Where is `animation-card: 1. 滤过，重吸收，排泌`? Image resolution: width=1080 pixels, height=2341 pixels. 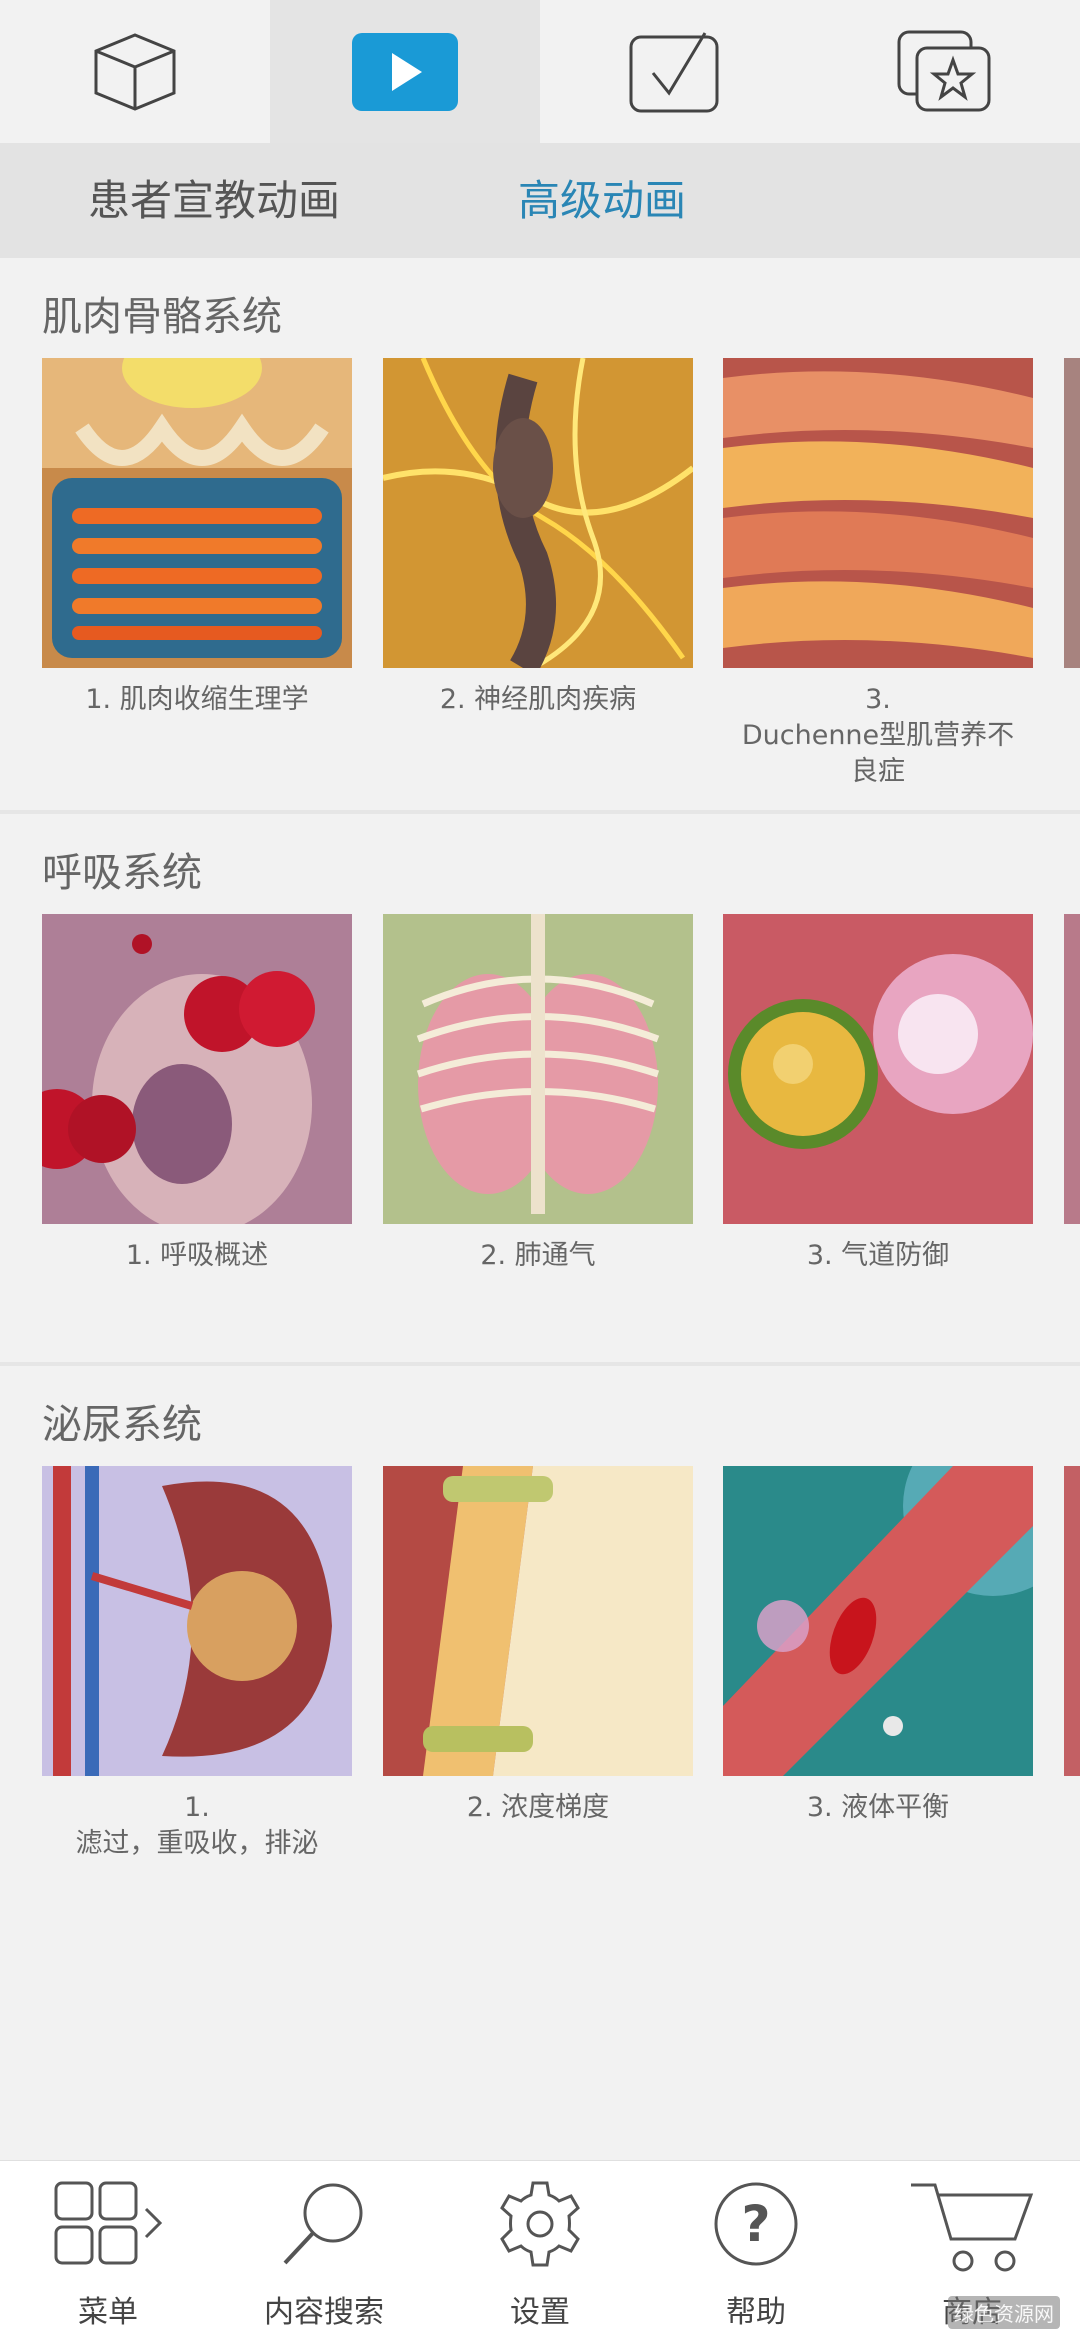
animation-card: 1. 滤过，重吸收，排泌 is located at coordinates (197, 1664).